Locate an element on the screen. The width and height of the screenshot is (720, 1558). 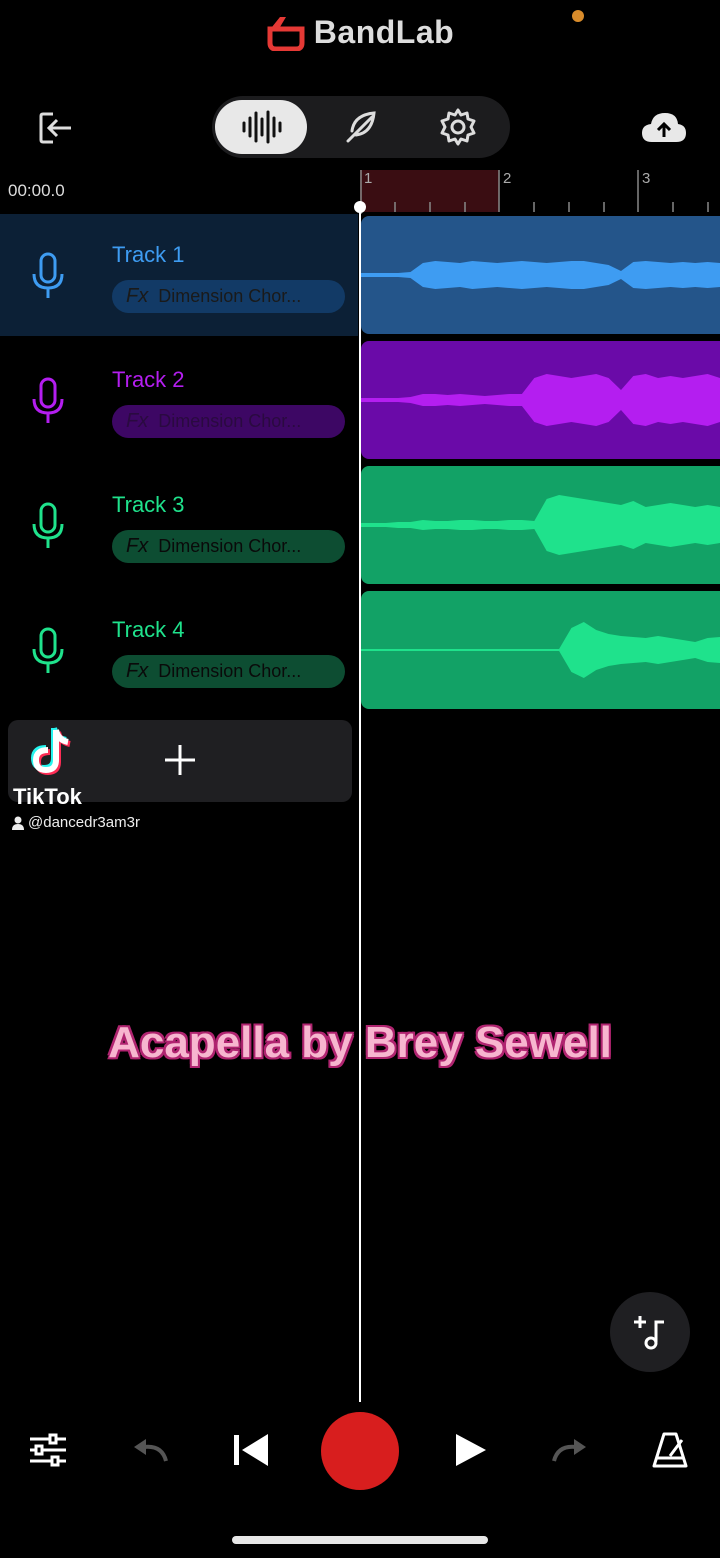
sliders-icon is located at coordinates (48, 1450).